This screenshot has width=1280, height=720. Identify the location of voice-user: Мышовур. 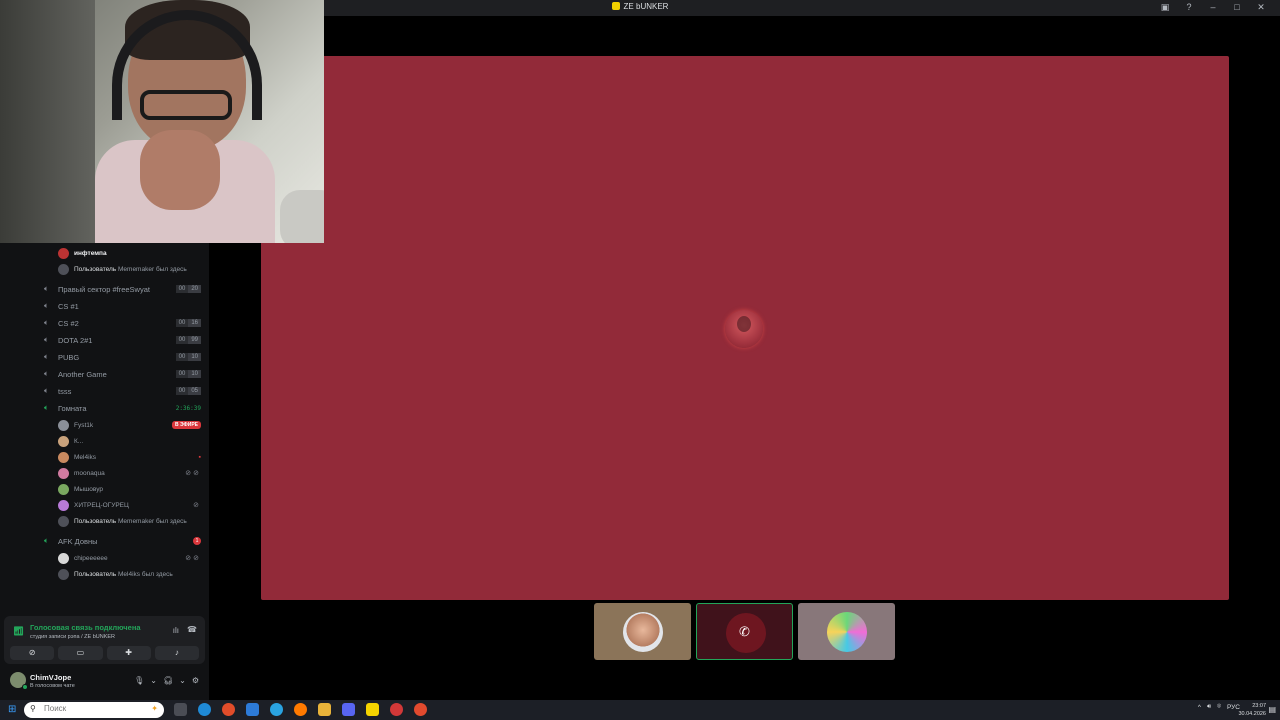
(104, 489).